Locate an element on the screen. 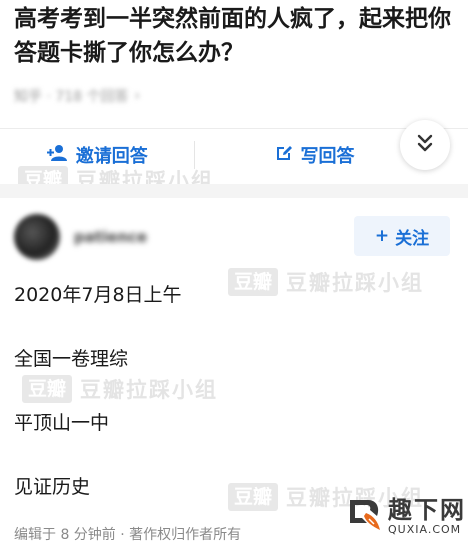 Image resolution: width=468 pixels, height=544 pixels. answer-action-bar: 邀请回答 写回答 is located at coordinates (234, 154).